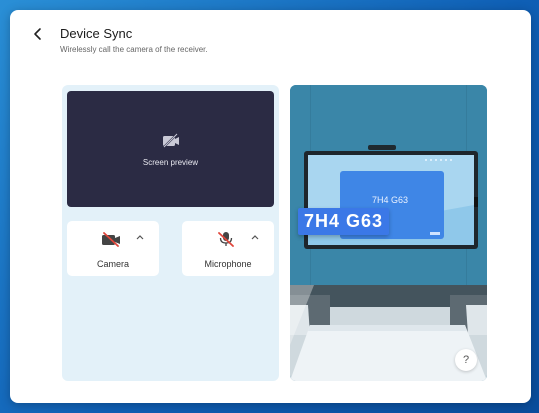 The height and width of the screenshot is (413, 539). What do you see at coordinates (344, 221) in the screenshot?
I see `sync-code-badge: 7H4 G63` at bounding box center [344, 221].